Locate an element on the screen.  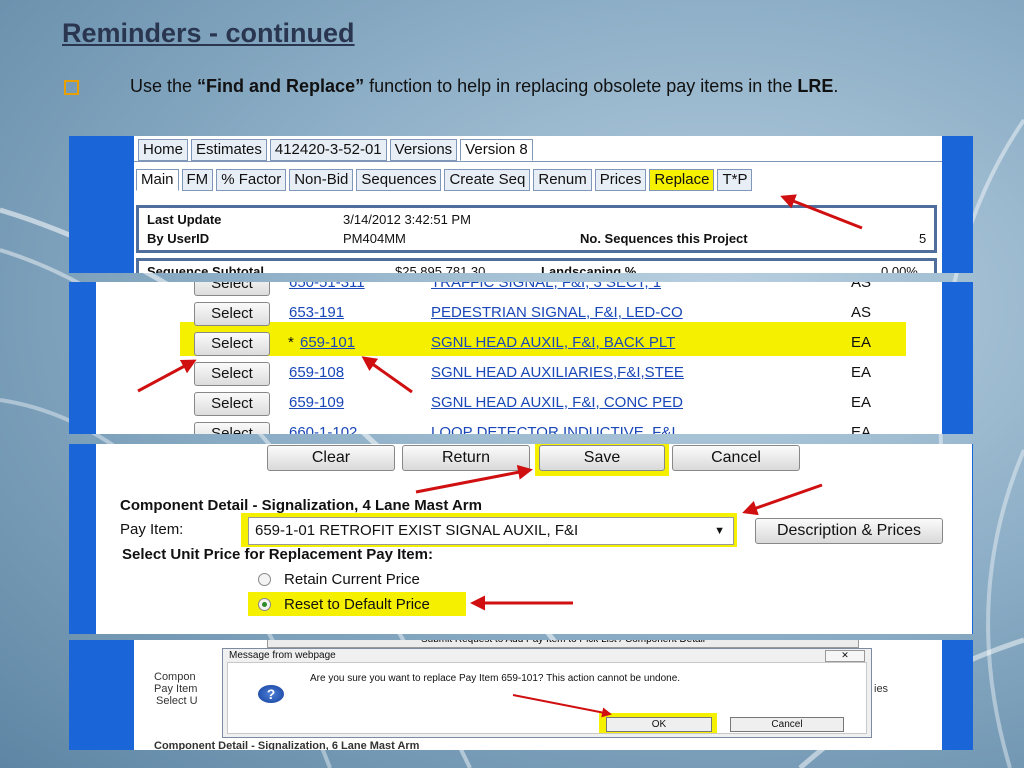
bg-select-text: Select U is located at coordinates (177, 701).